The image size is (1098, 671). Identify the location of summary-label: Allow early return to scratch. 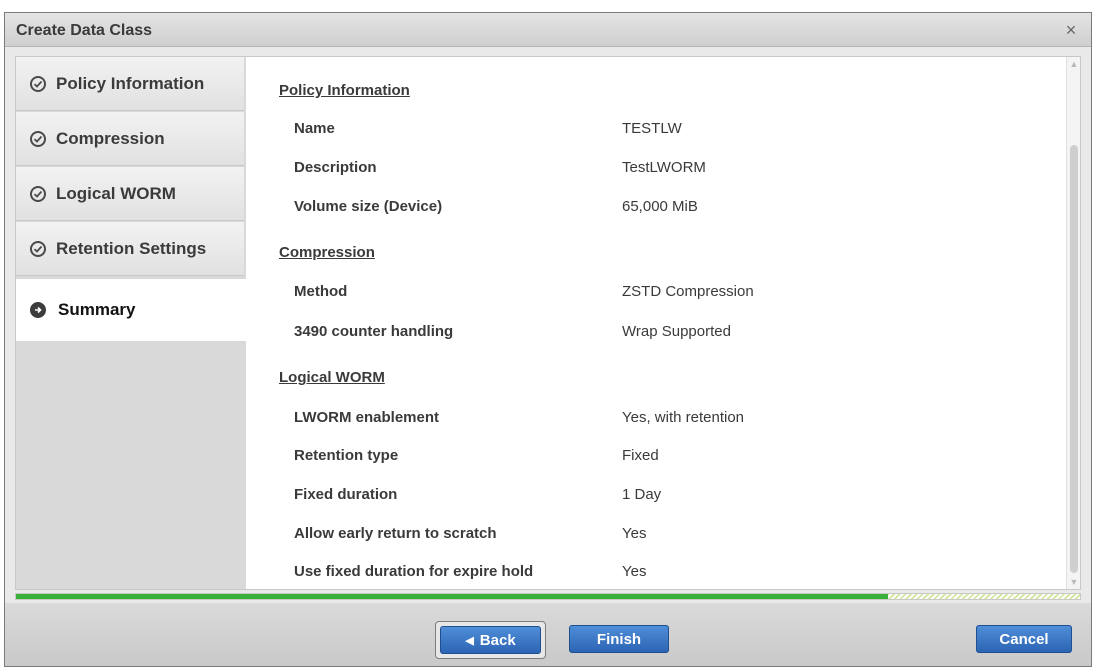
(395, 533).